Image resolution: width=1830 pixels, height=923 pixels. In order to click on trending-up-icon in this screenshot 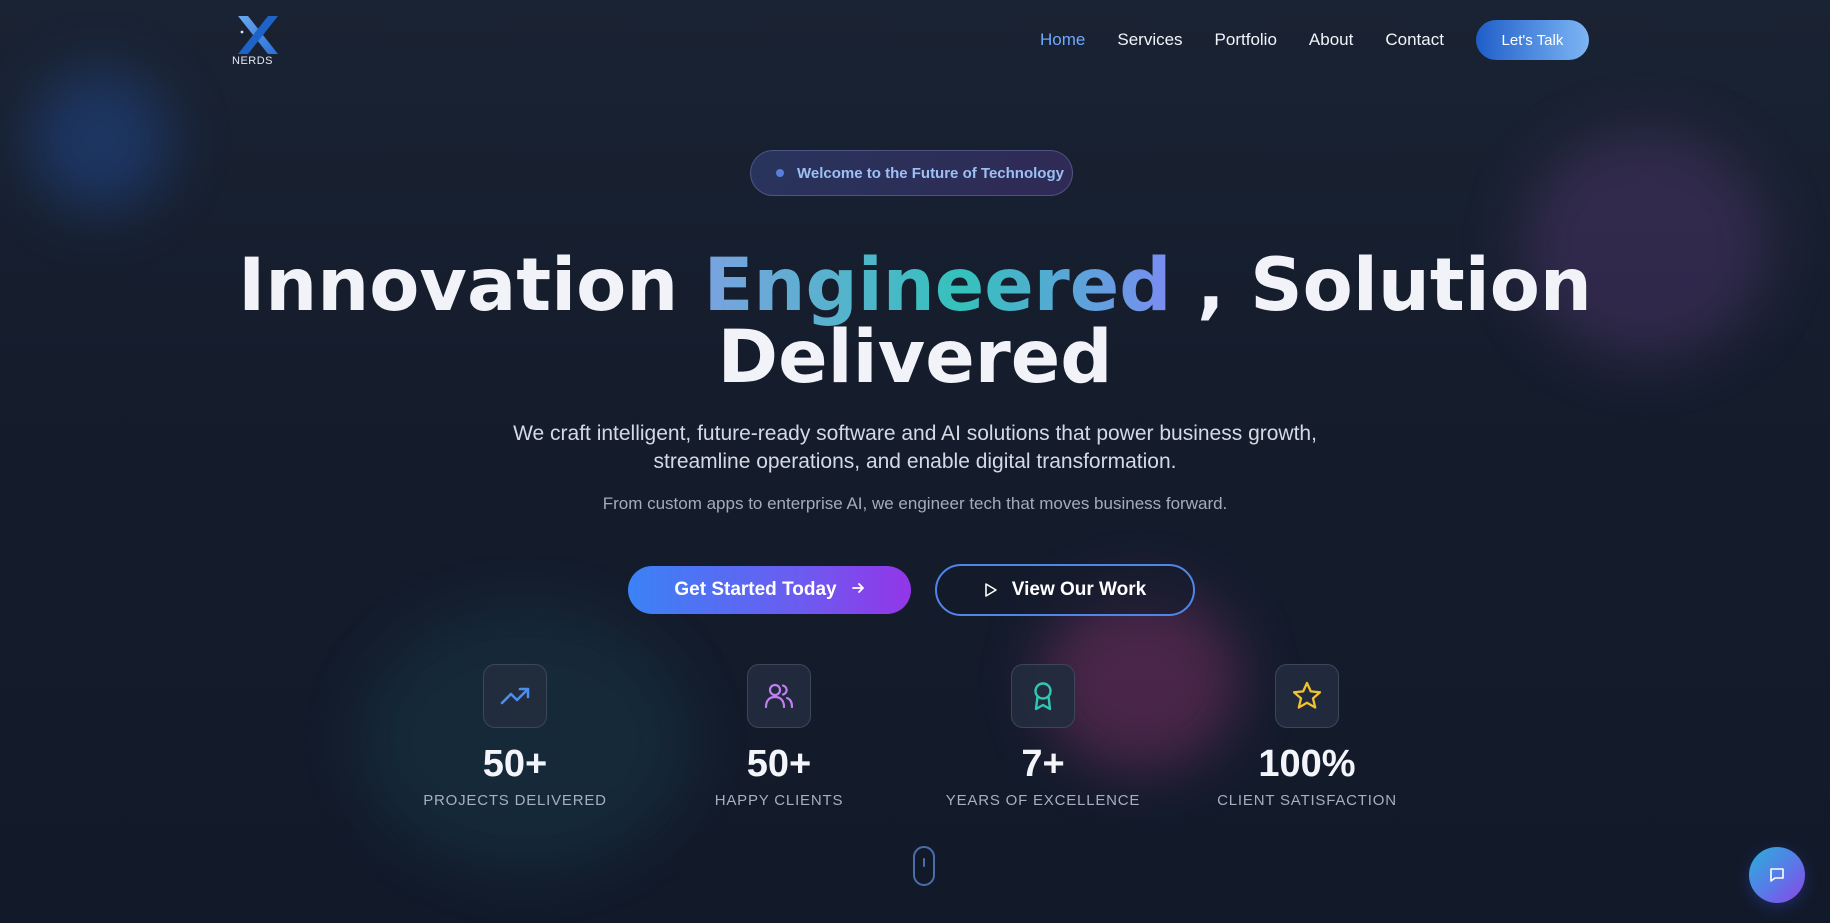, I will do `click(515, 696)`.